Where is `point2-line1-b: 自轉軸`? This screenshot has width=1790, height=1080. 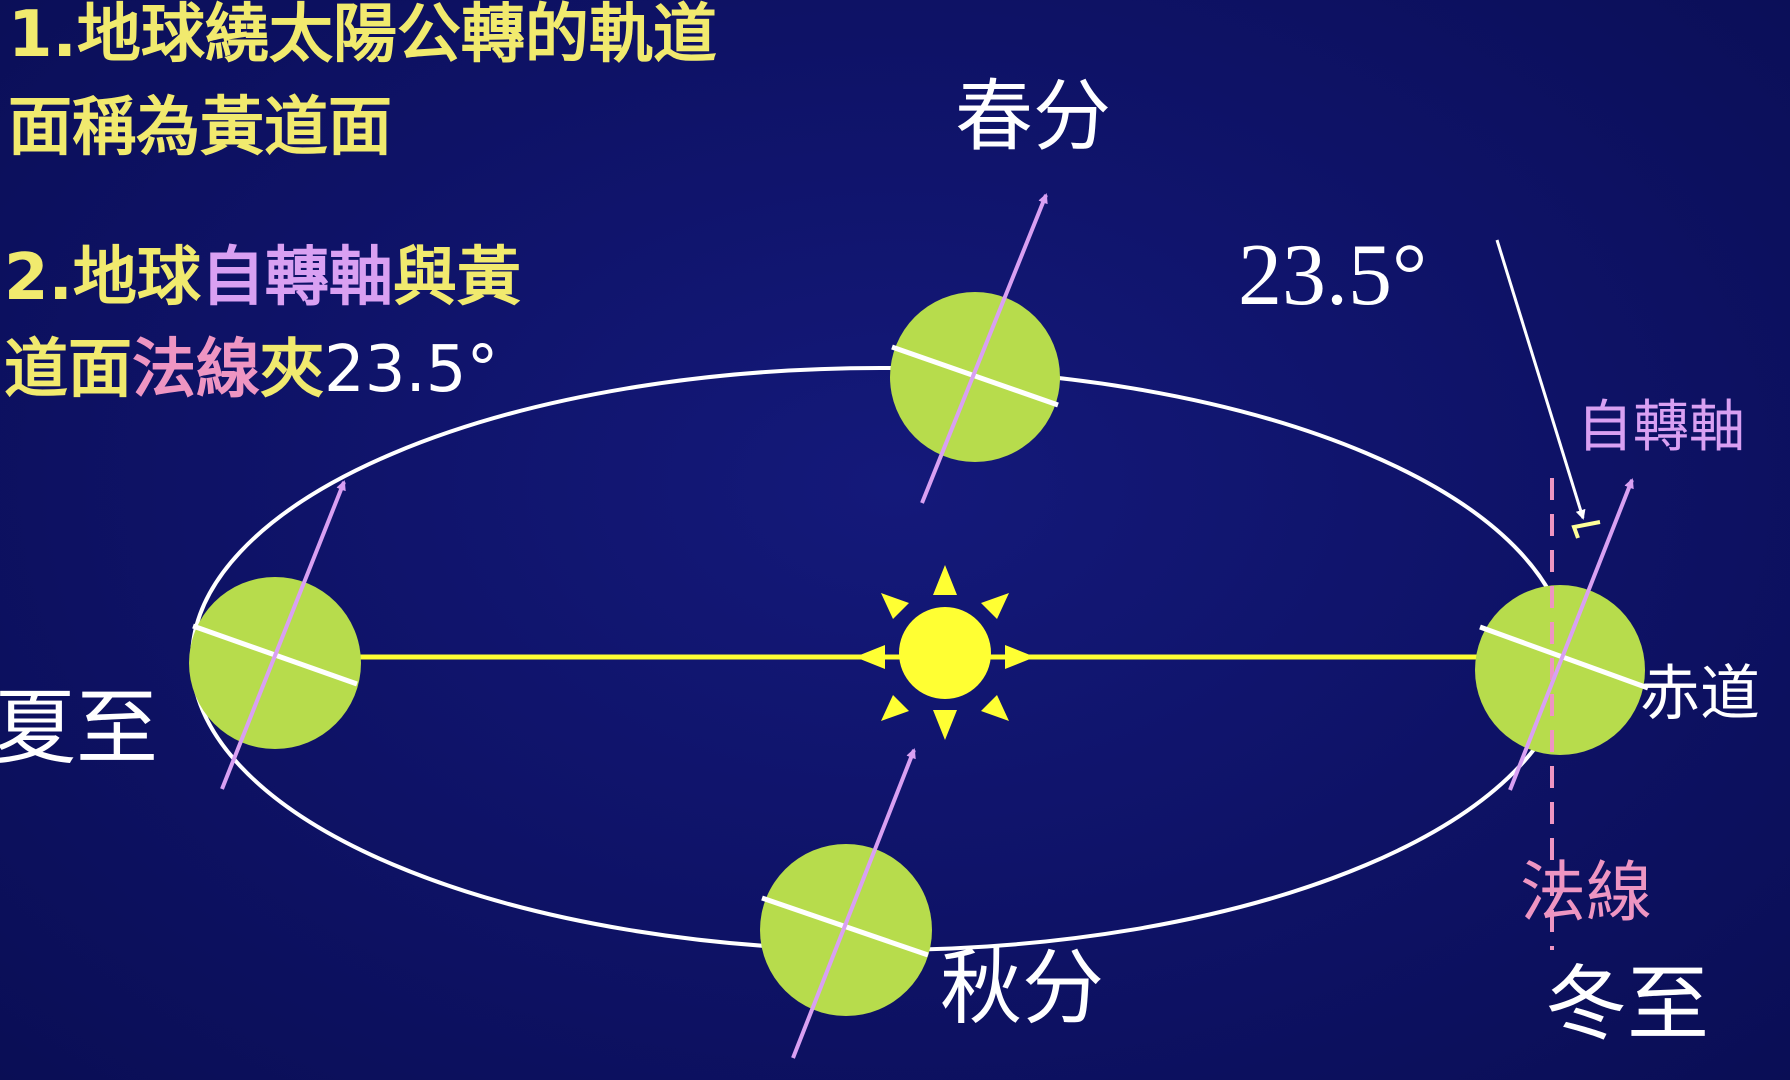 point2-line1-b: 自轉軸 is located at coordinates (296, 278).